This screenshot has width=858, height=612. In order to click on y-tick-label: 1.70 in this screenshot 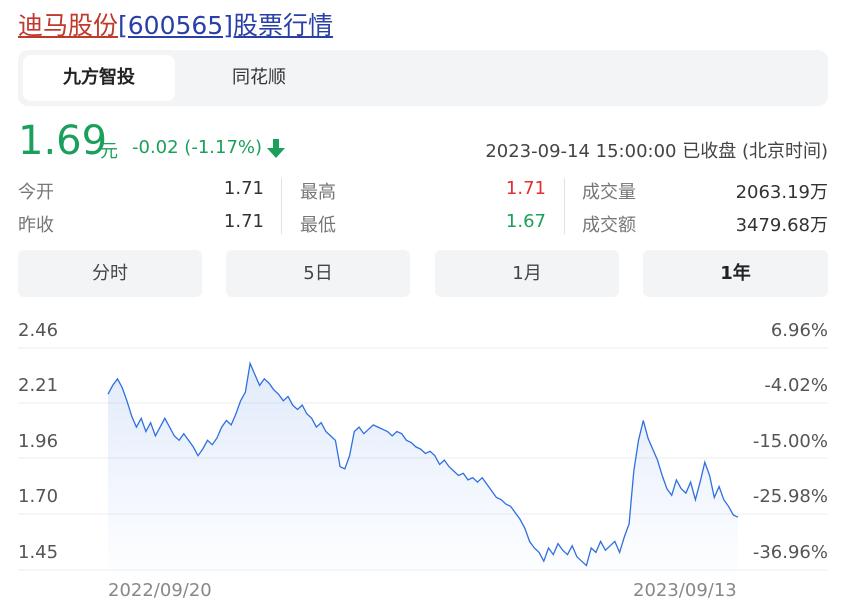, I will do `click(38, 496)`.